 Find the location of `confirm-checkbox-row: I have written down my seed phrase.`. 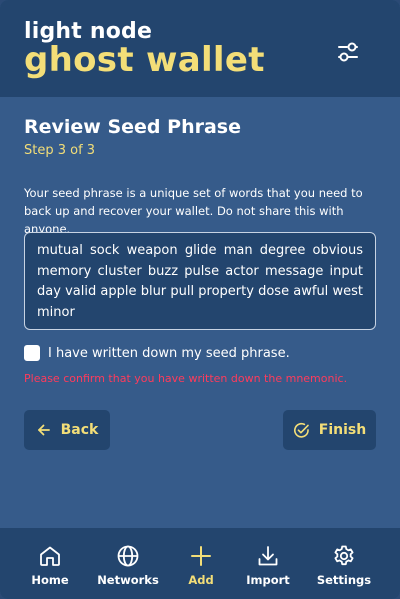

confirm-checkbox-row: I have written down my seed phrase. is located at coordinates (157, 353).